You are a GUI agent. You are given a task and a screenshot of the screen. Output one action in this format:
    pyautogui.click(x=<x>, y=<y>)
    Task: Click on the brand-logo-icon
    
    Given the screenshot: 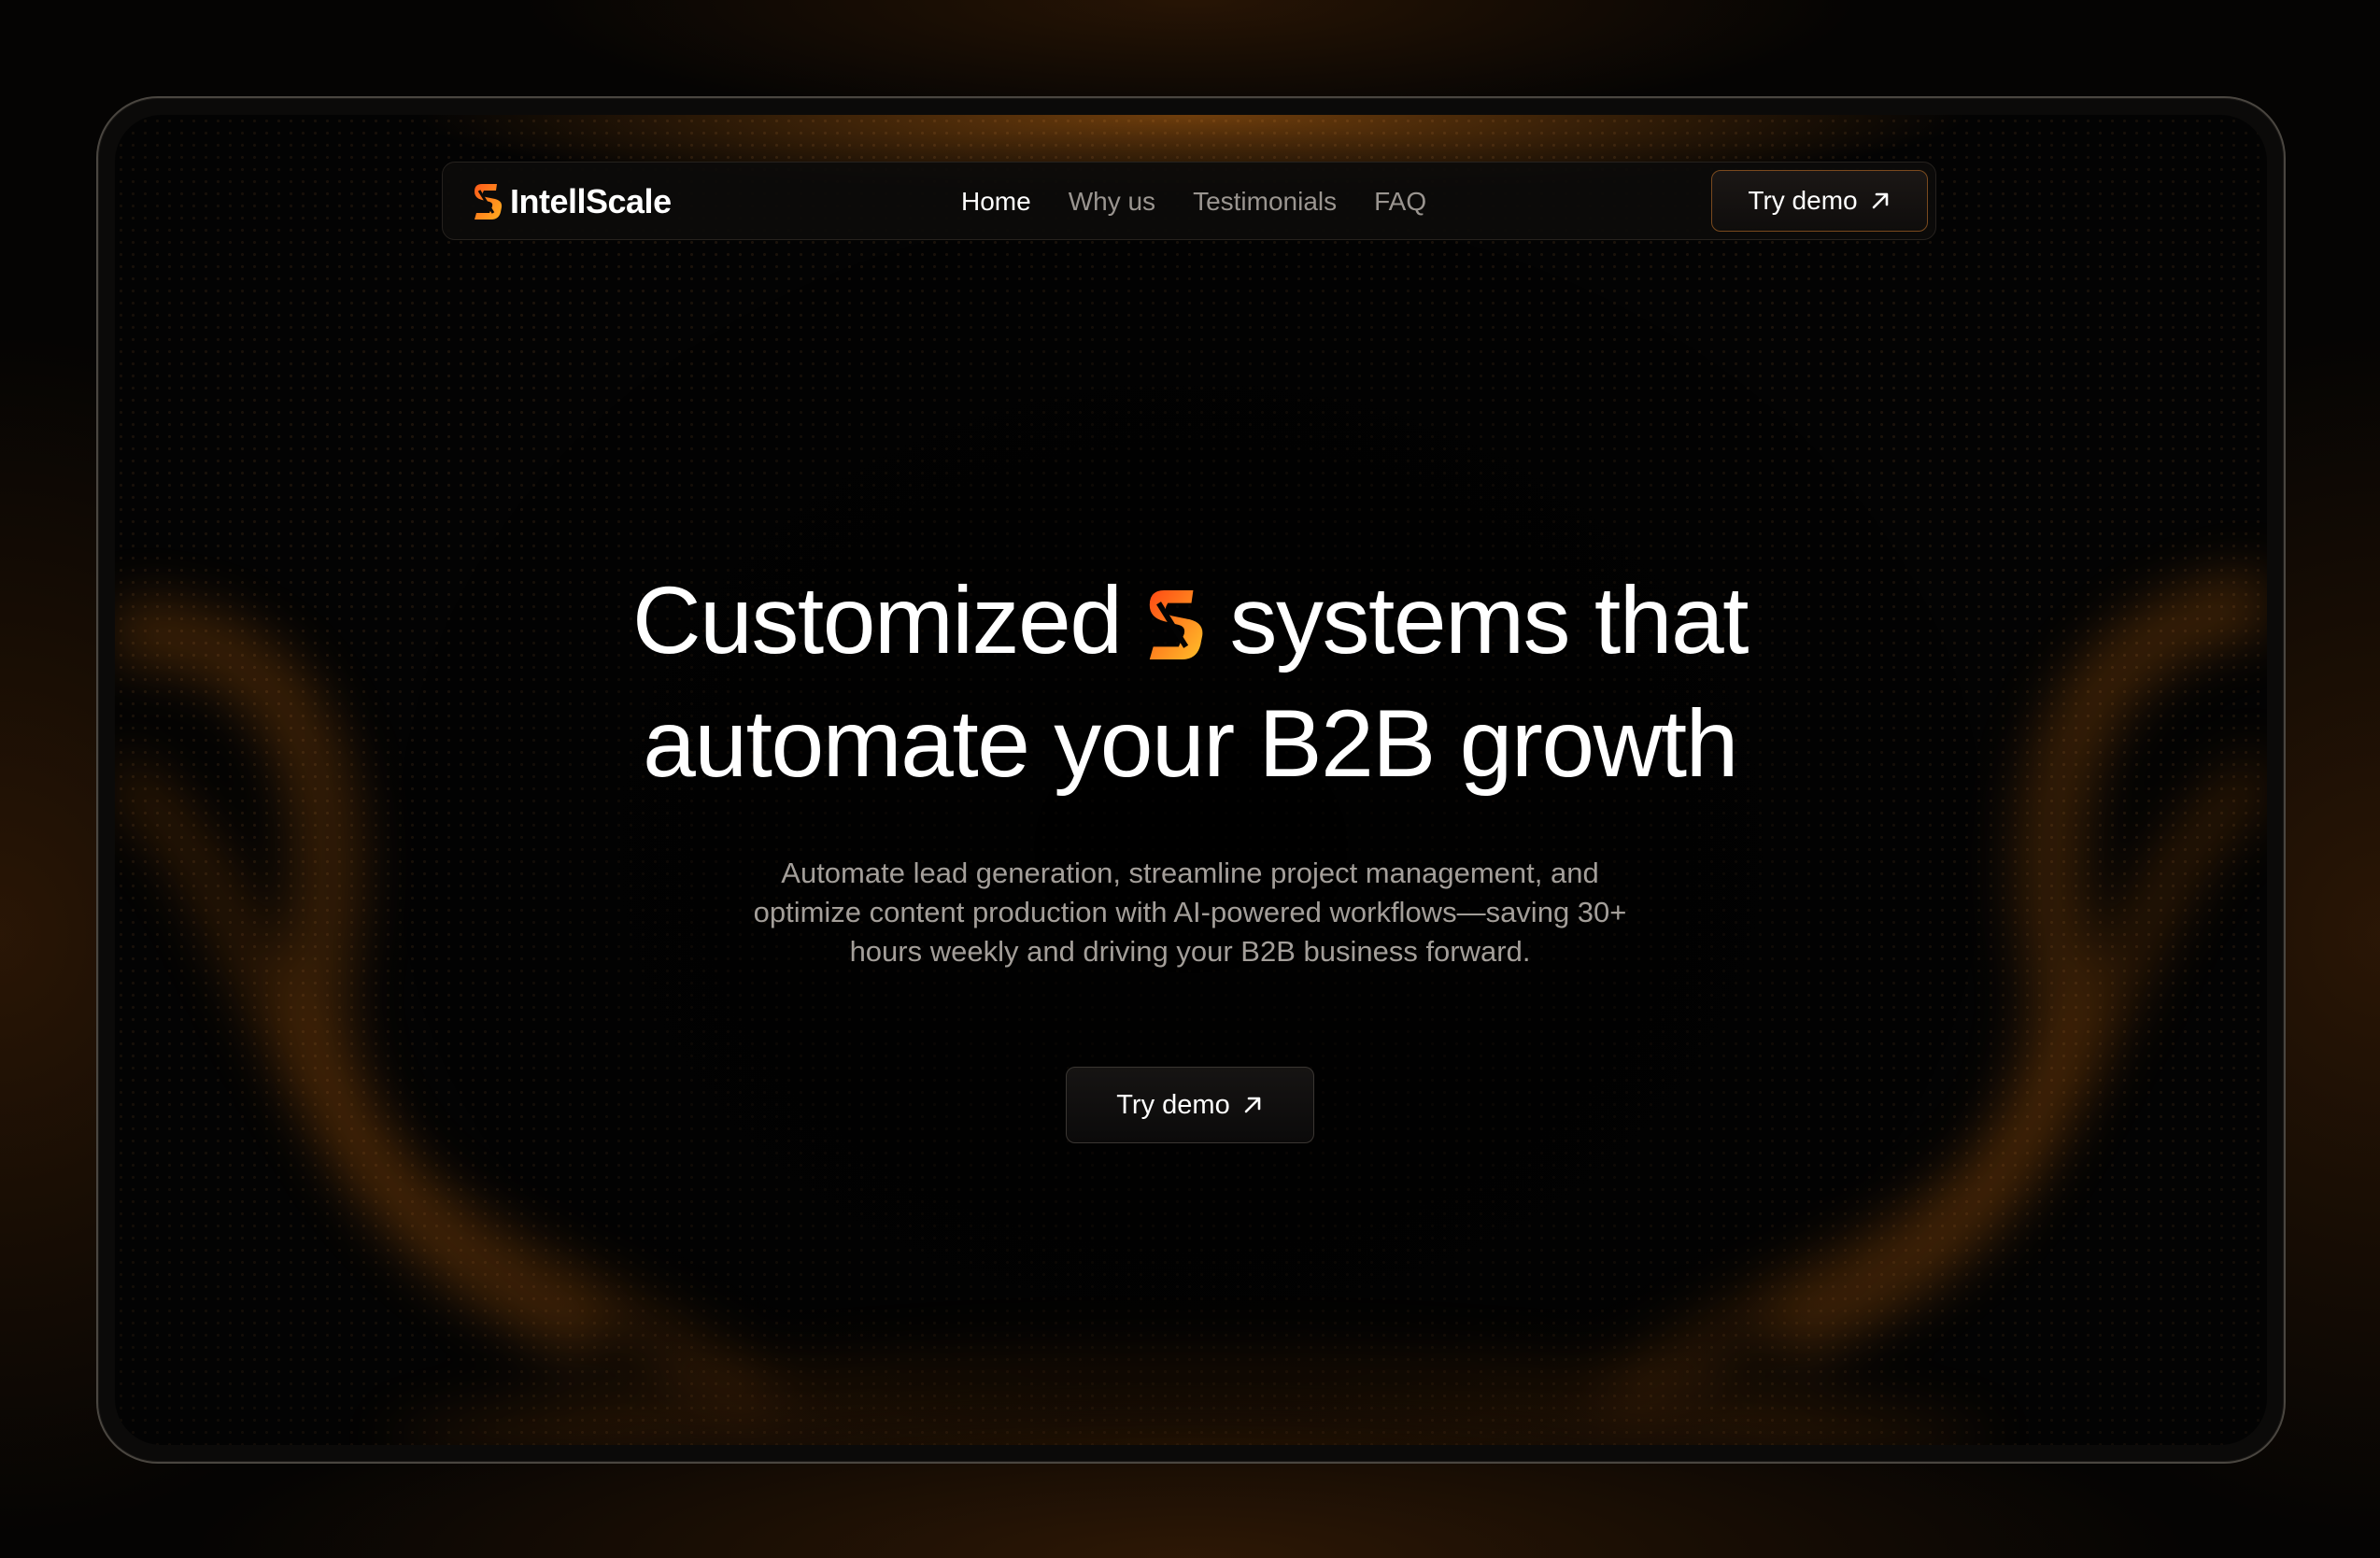 What is the action you would take?
    pyautogui.click(x=489, y=202)
    